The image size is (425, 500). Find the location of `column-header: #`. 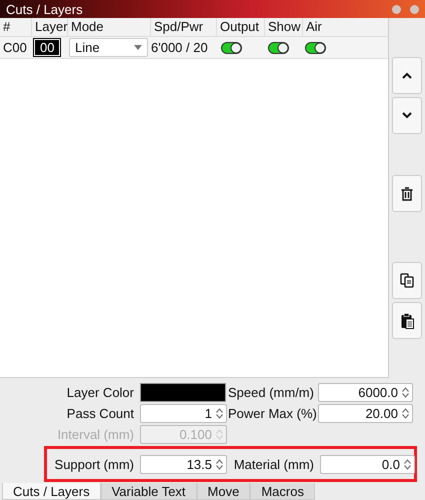

column-header: # is located at coordinates (16, 27).